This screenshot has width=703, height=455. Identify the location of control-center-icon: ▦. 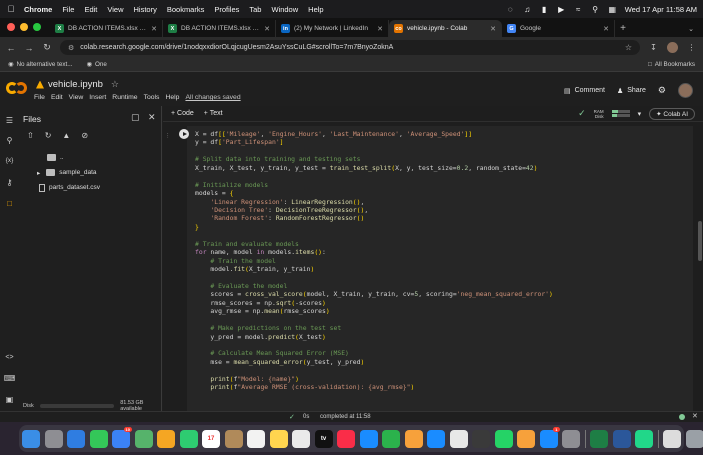
(612, 9).